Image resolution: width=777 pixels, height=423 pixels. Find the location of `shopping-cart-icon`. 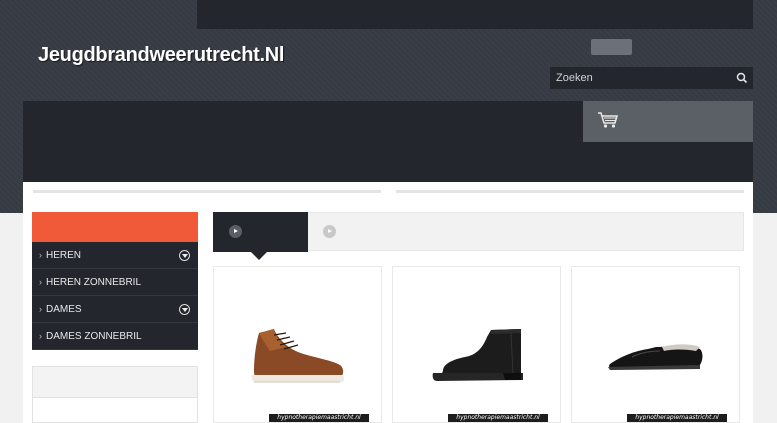

shopping-cart-icon is located at coordinates (608, 120).